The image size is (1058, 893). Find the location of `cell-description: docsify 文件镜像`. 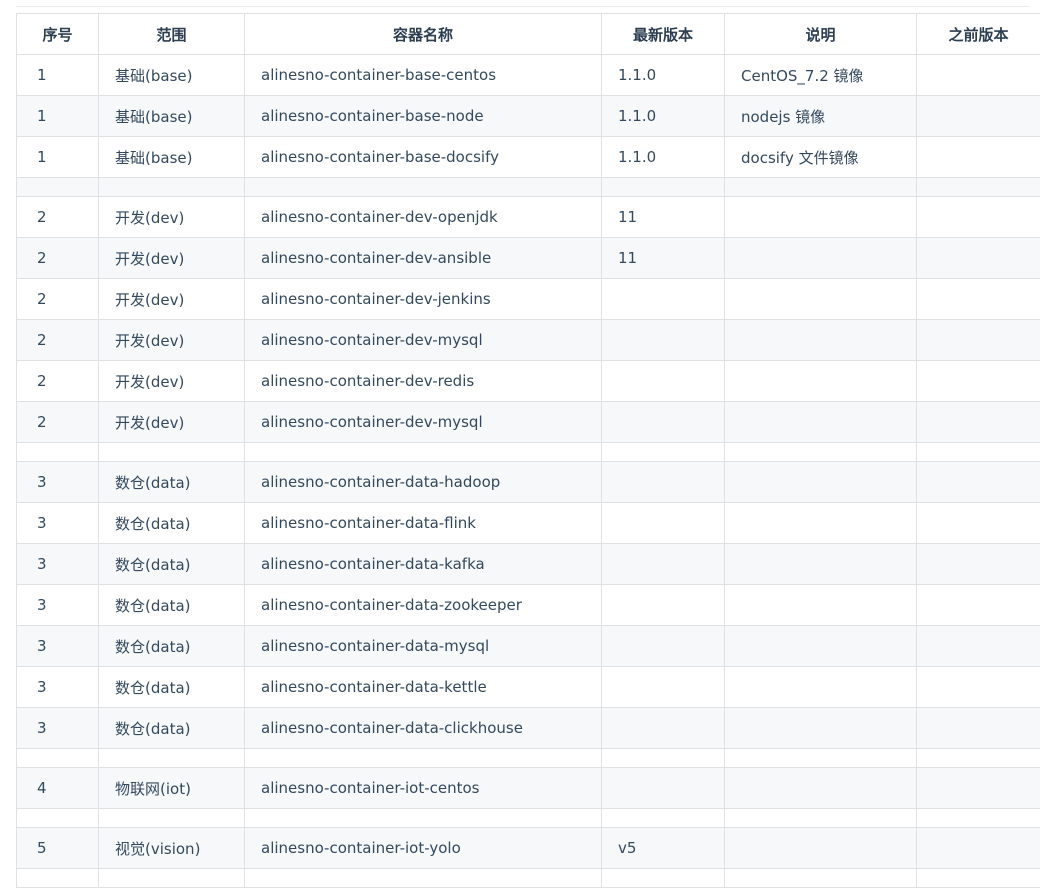

cell-description: docsify 文件镜像 is located at coordinates (820, 157).